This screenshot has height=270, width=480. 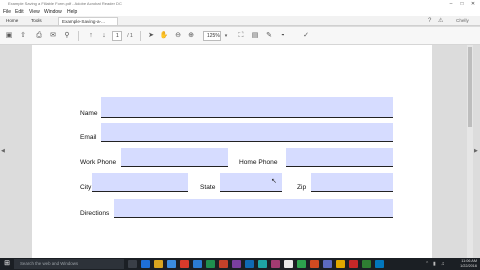 I want to click on menu-bar: File Edit View Window Help, so click(x=240, y=12).